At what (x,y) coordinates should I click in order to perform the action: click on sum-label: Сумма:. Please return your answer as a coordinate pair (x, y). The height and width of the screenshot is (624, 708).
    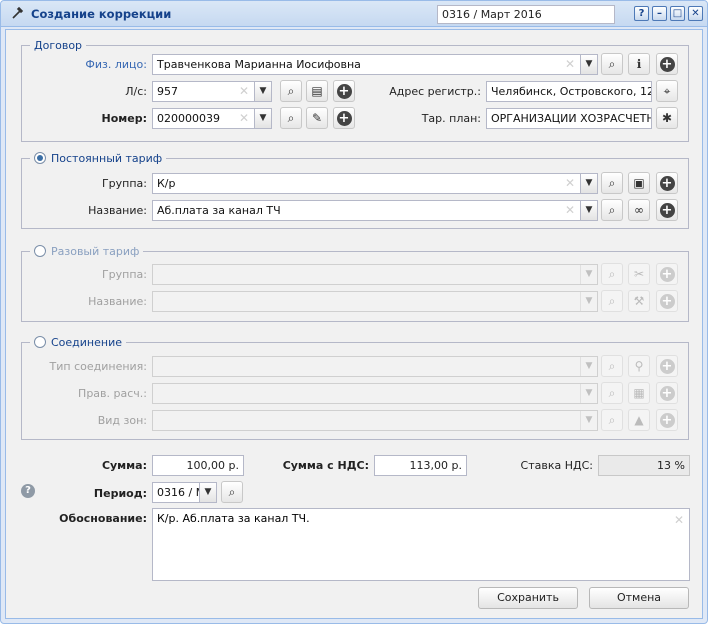
    Looking at the image, I should click on (124, 465).